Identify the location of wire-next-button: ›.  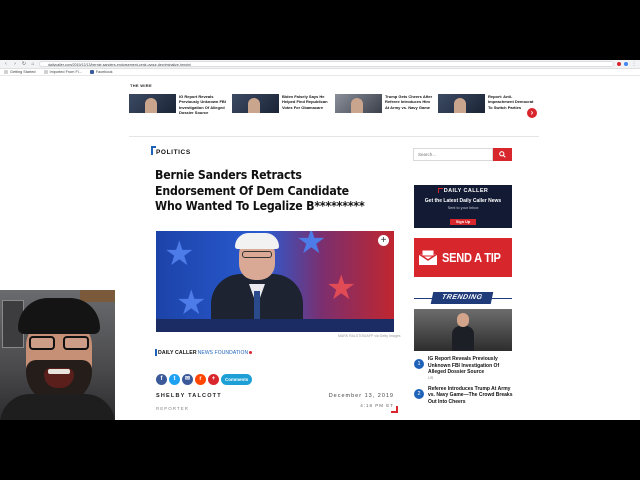
(532, 113).